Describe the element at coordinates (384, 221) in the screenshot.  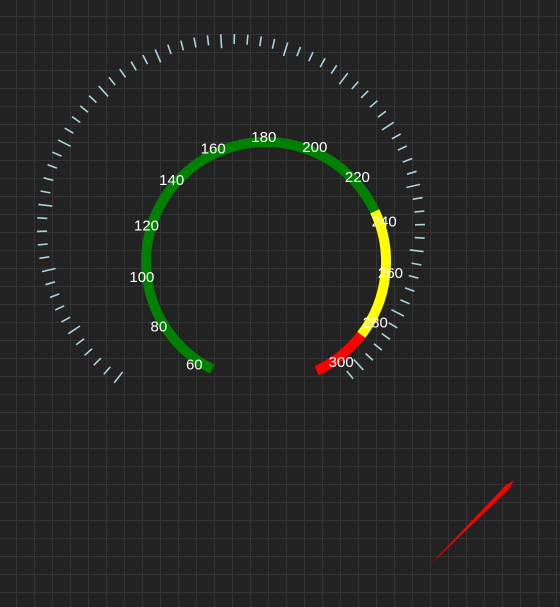
I see `scale-label-240: 240` at that location.